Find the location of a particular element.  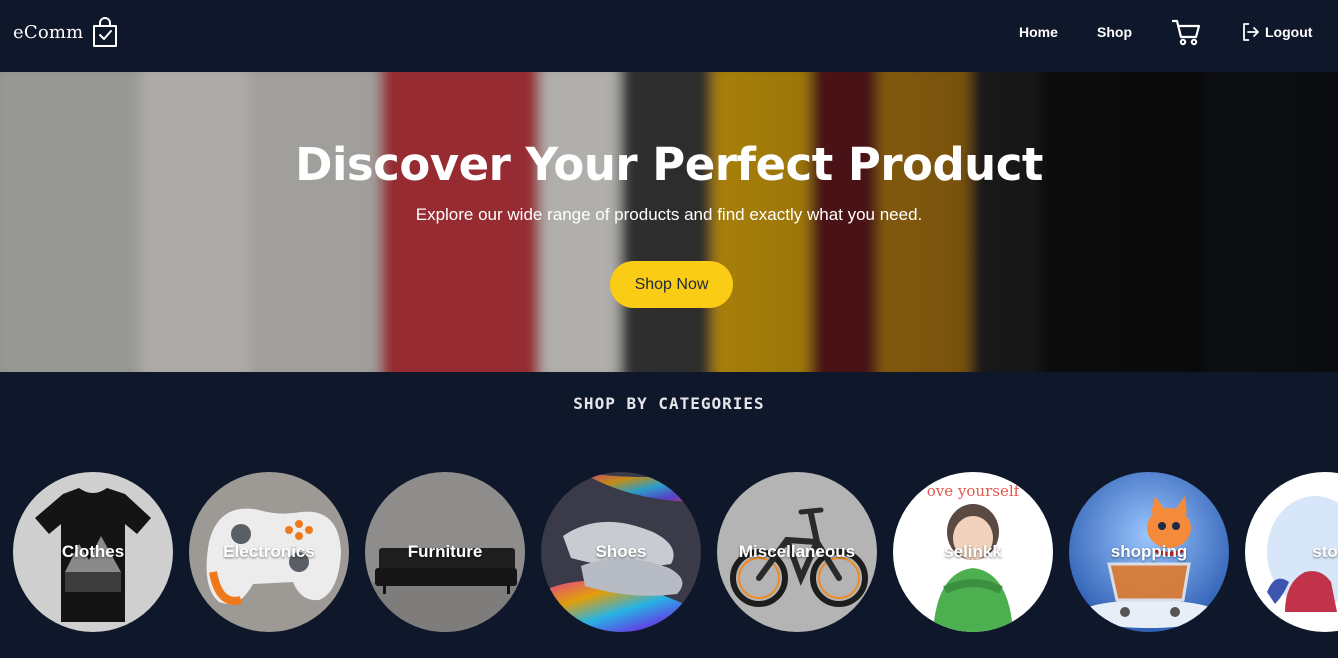

category-furniture: Furniture is located at coordinates (445, 552).